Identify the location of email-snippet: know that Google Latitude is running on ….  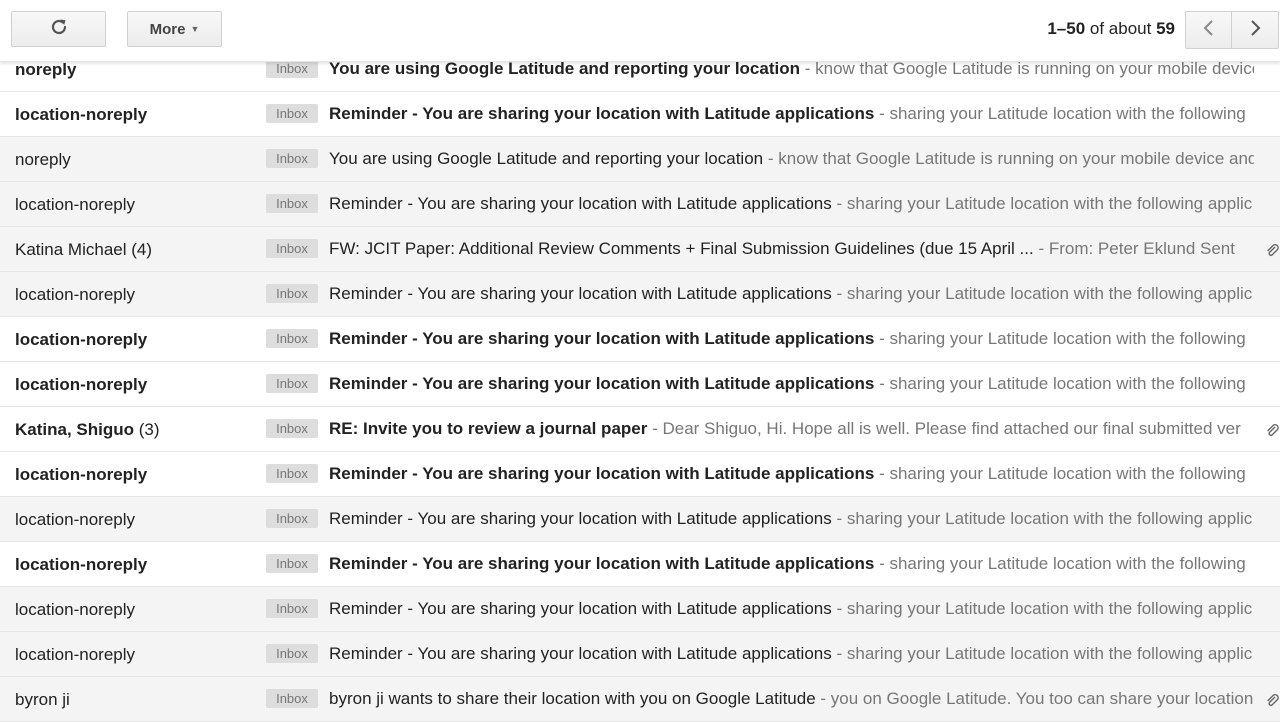
(1016, 158).